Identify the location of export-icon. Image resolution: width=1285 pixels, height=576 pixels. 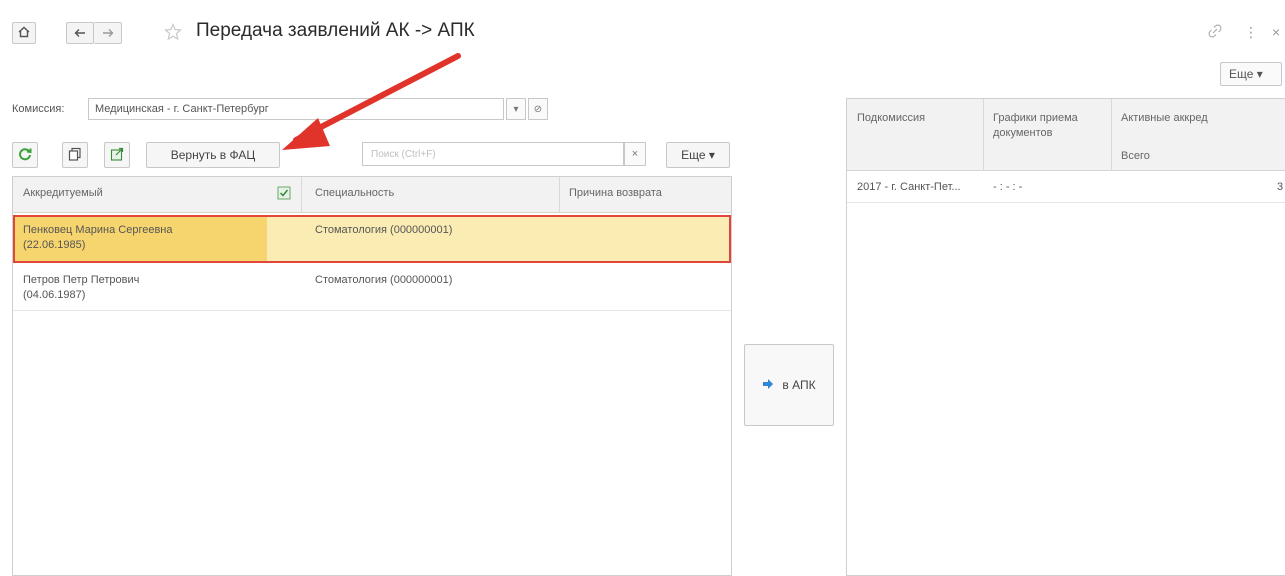
(117, 155).